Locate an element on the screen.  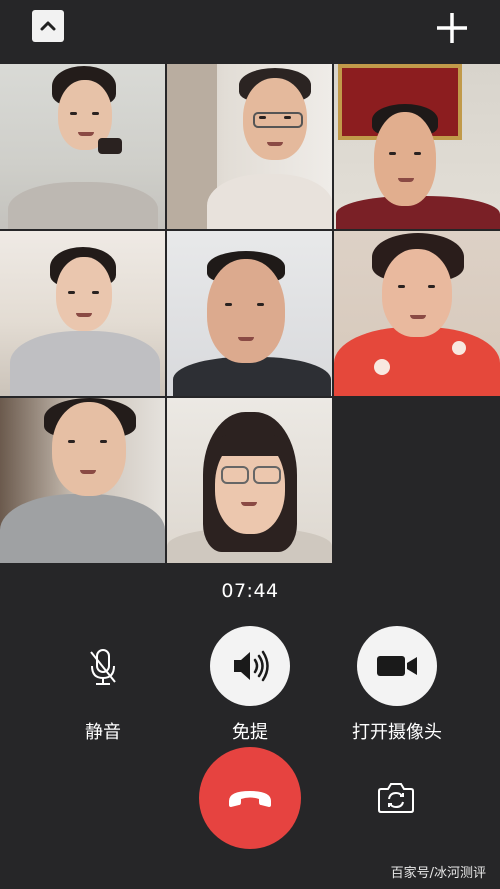
microphone-off-icon is located at coordinates (103, 667).